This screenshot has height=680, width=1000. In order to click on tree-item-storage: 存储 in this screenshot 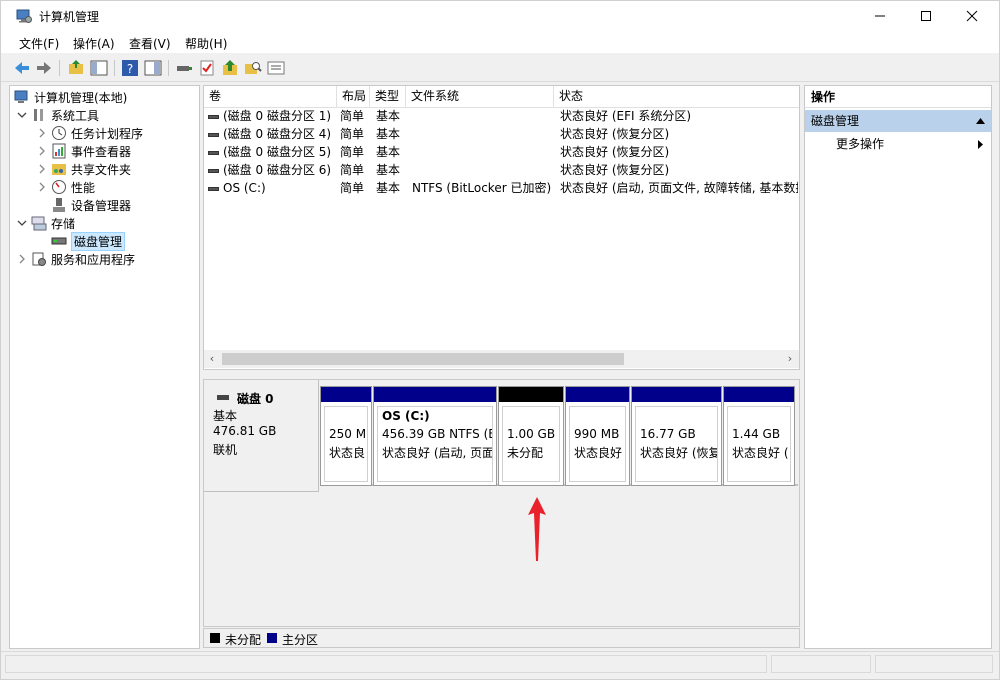, I will do `click(45, 223)`.